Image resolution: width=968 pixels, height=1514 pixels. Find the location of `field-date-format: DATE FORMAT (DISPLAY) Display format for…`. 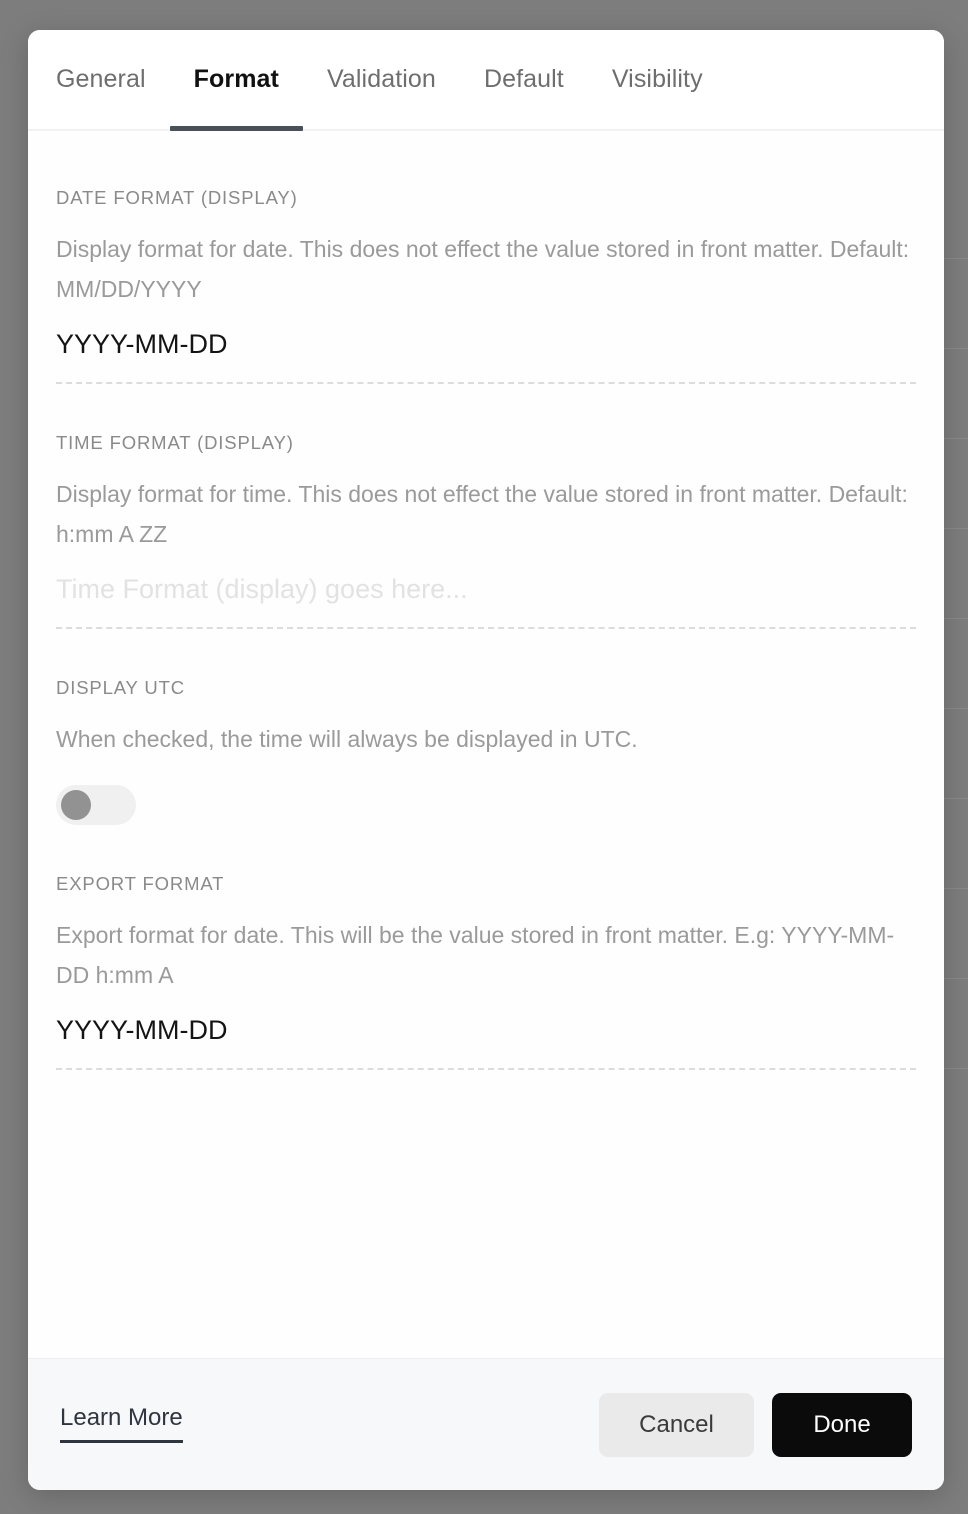

field-date-format: DATE FORMAT (DISPLAY) Display format for… is located at coordinates (486, 285).